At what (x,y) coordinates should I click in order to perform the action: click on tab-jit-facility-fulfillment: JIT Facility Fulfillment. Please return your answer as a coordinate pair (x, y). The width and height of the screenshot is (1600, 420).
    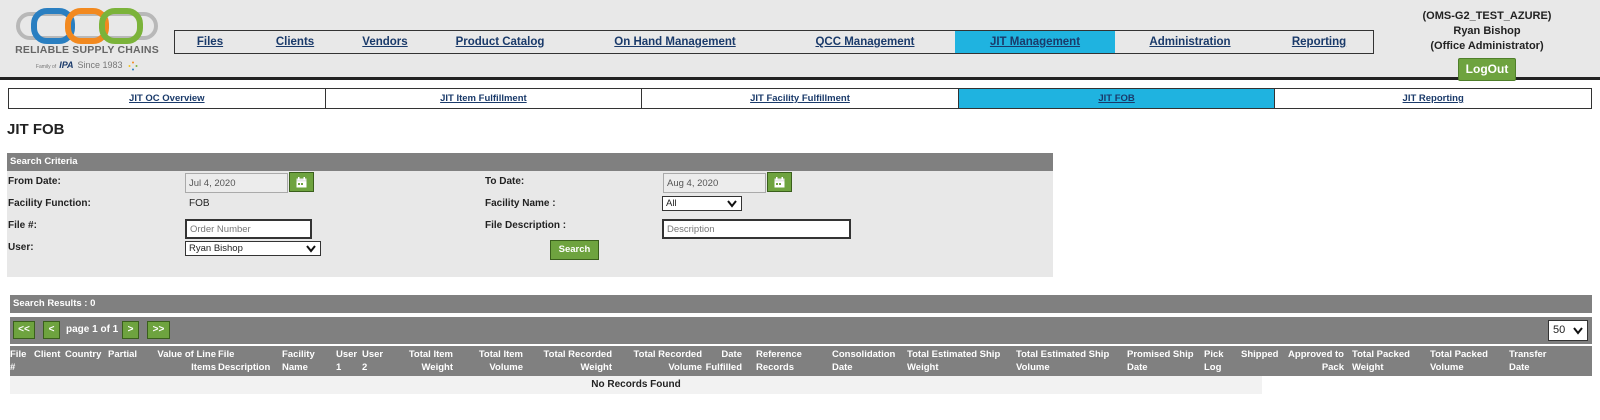
    Looking at the image, I should click on (800, 98).